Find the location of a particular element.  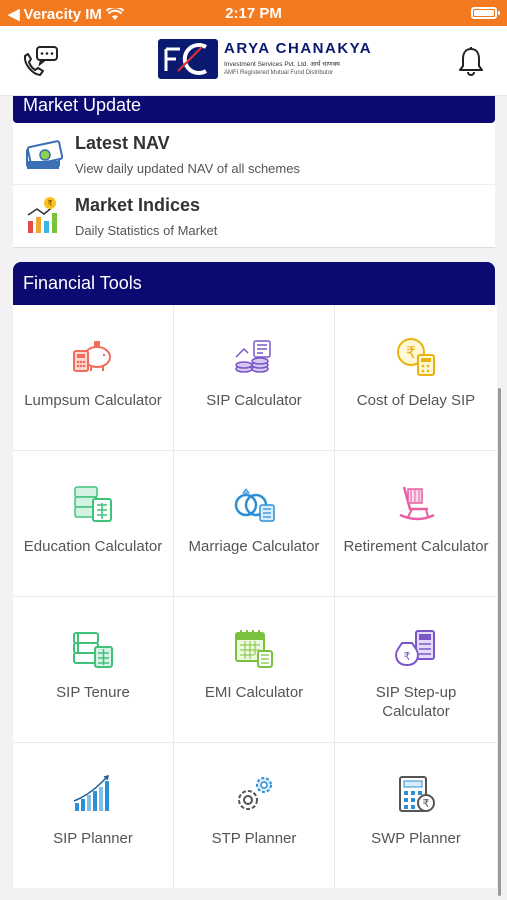

tool-label: Cost of Delay SIP is located at coordinates (416, 400).